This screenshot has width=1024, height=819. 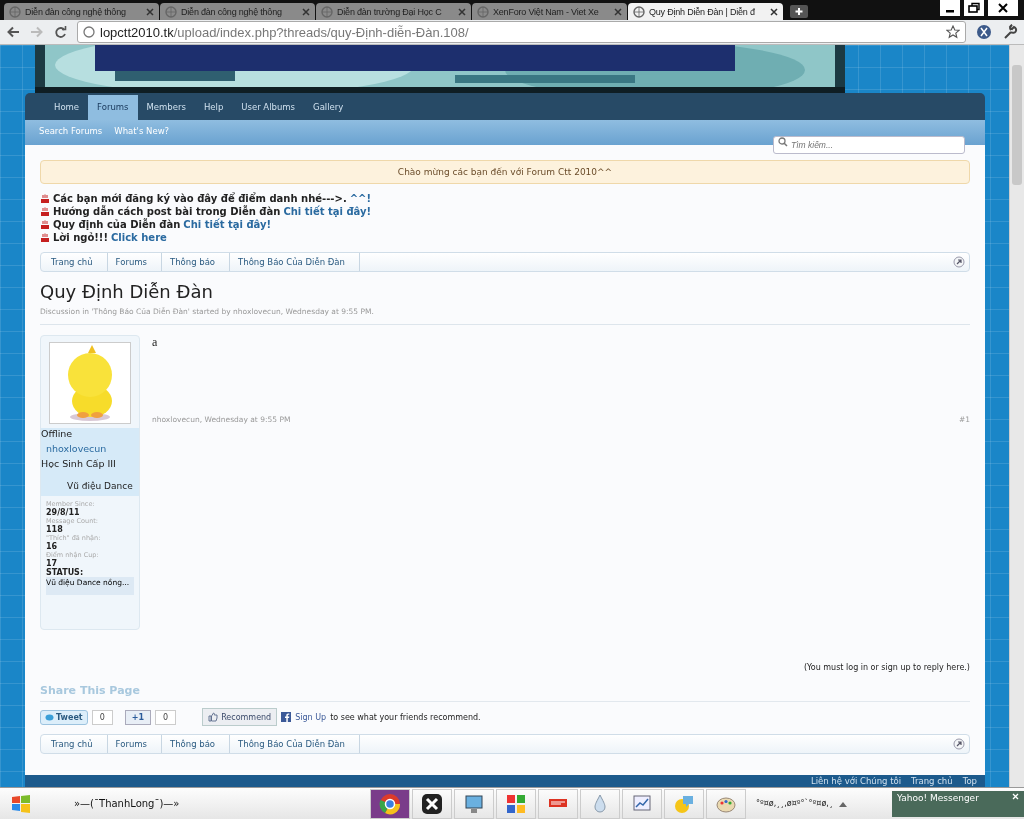 I want to click on online-status: Offline, so click(x=57, y=433).